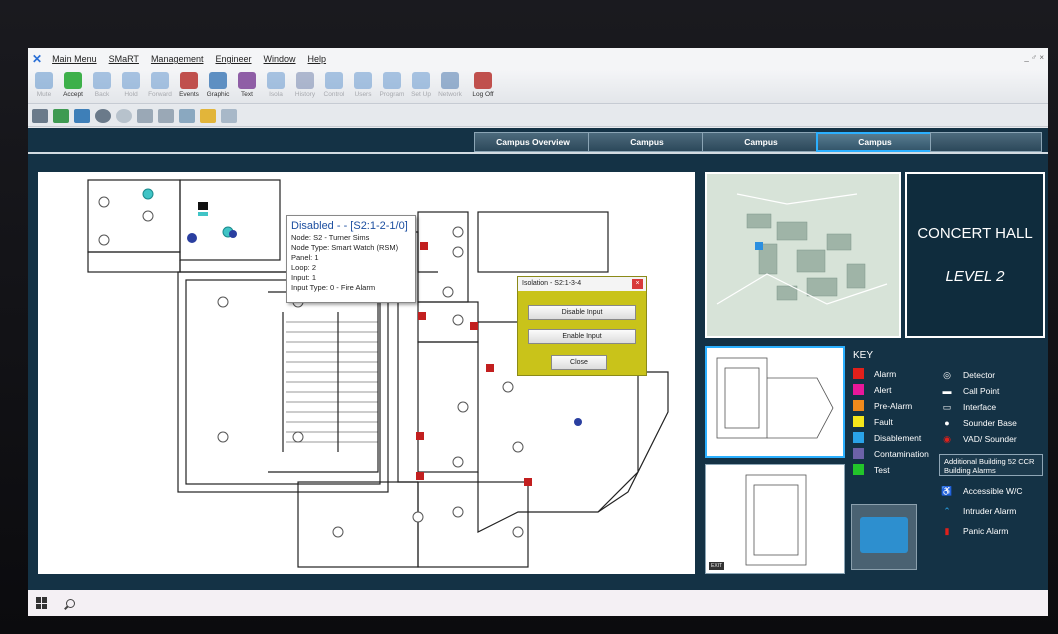  I want to click on isolation-titlebar: Isolation - S2:1-3-4 ×, so click(582, 284).